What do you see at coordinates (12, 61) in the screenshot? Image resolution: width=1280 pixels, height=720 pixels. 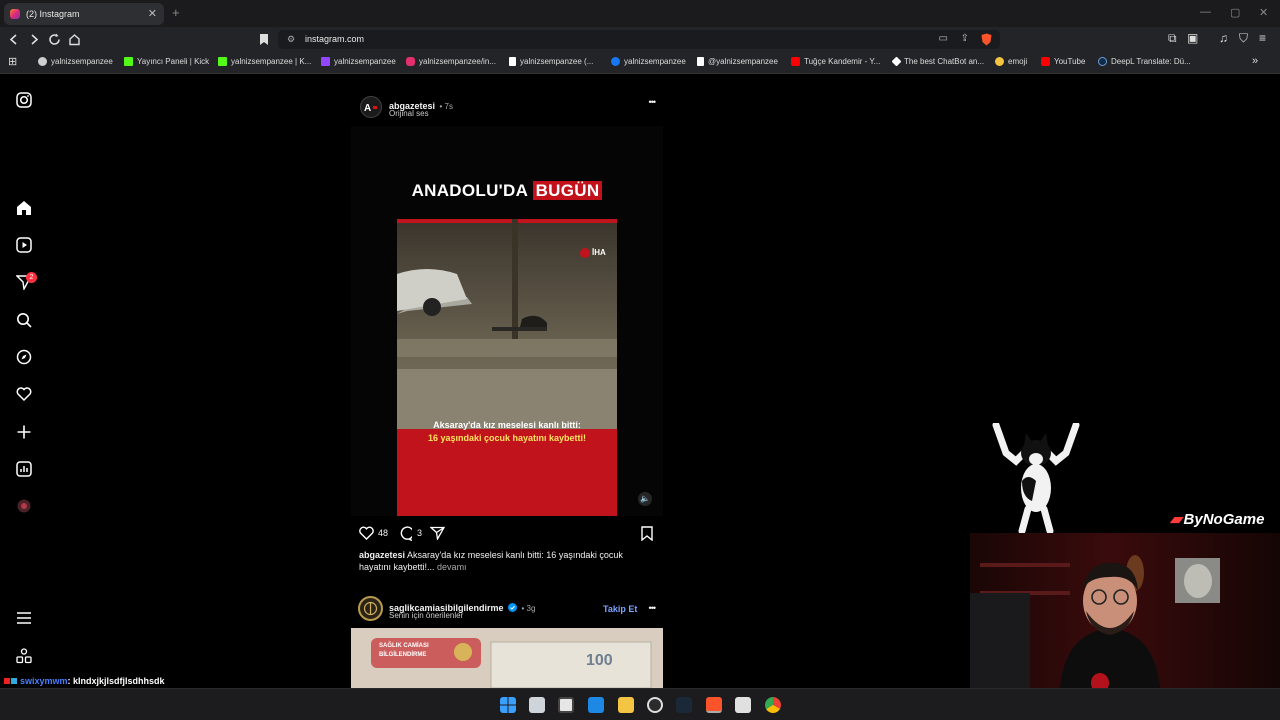 I see `apps-grid-icon: ⊞` at bounding box center [12, 61].